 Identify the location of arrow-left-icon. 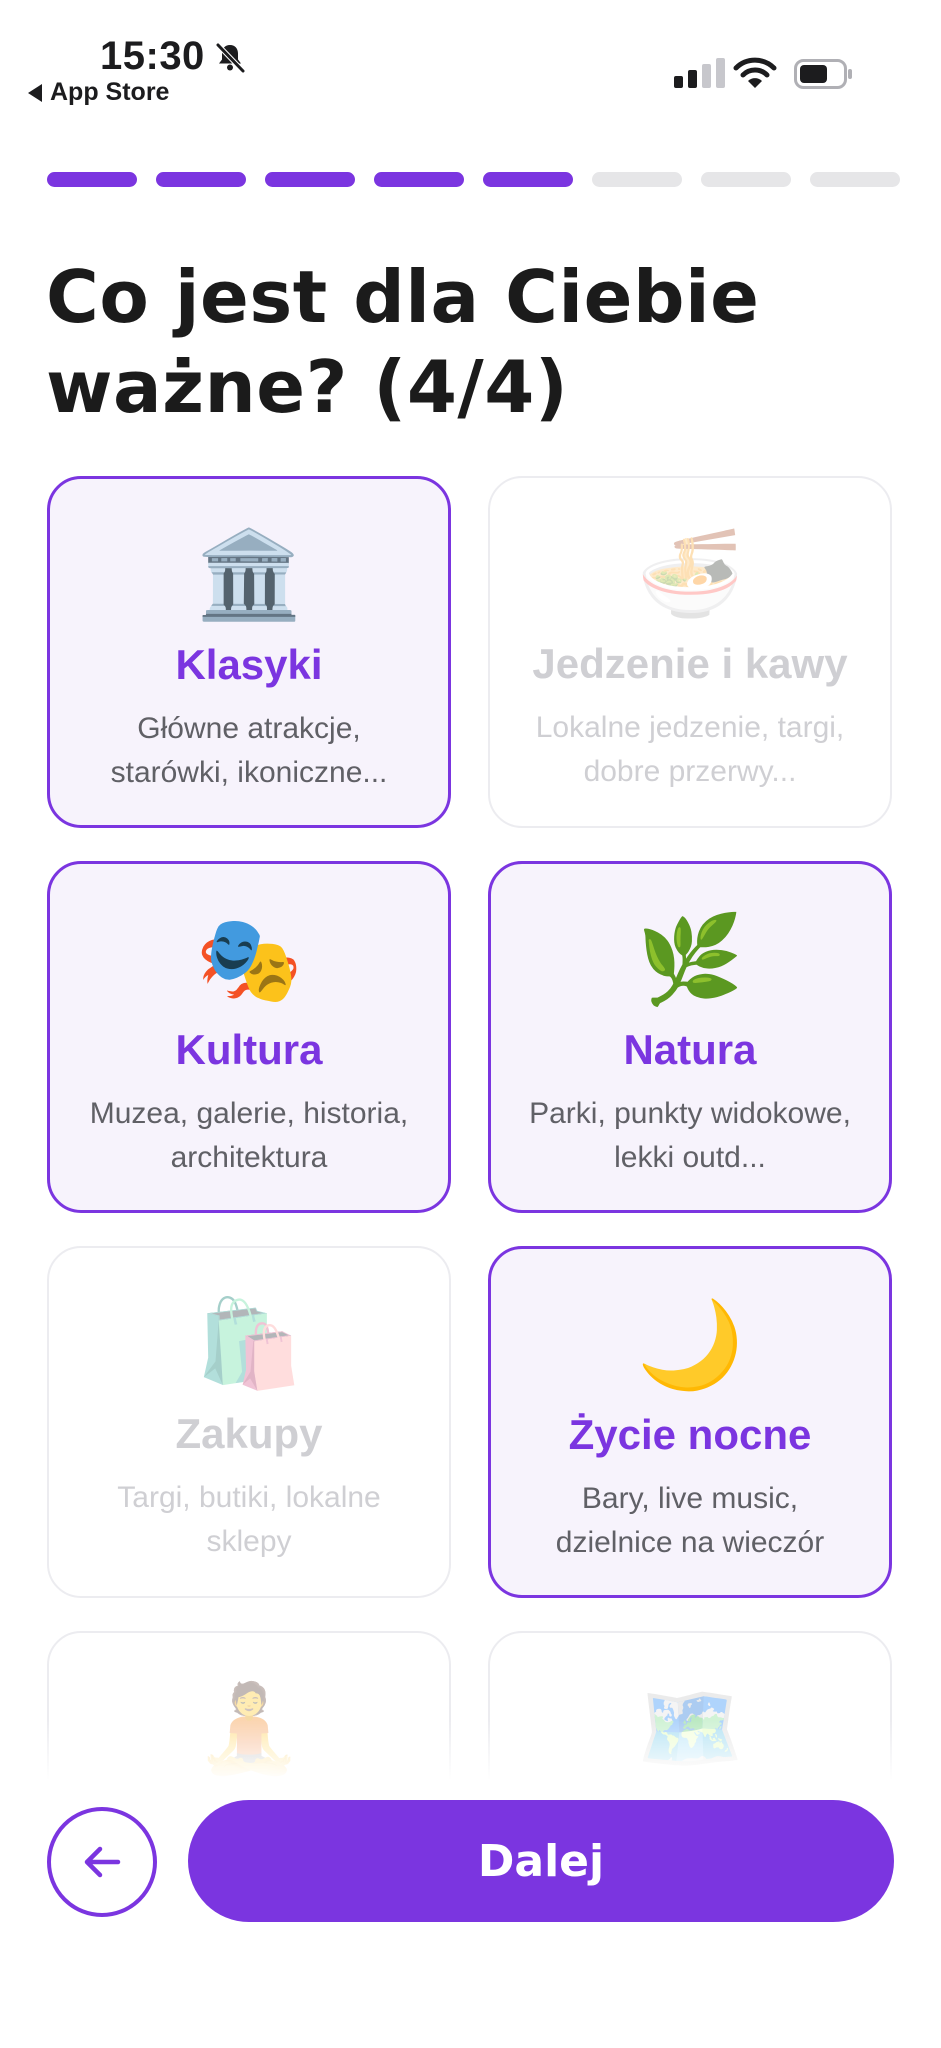
(102, 1862).